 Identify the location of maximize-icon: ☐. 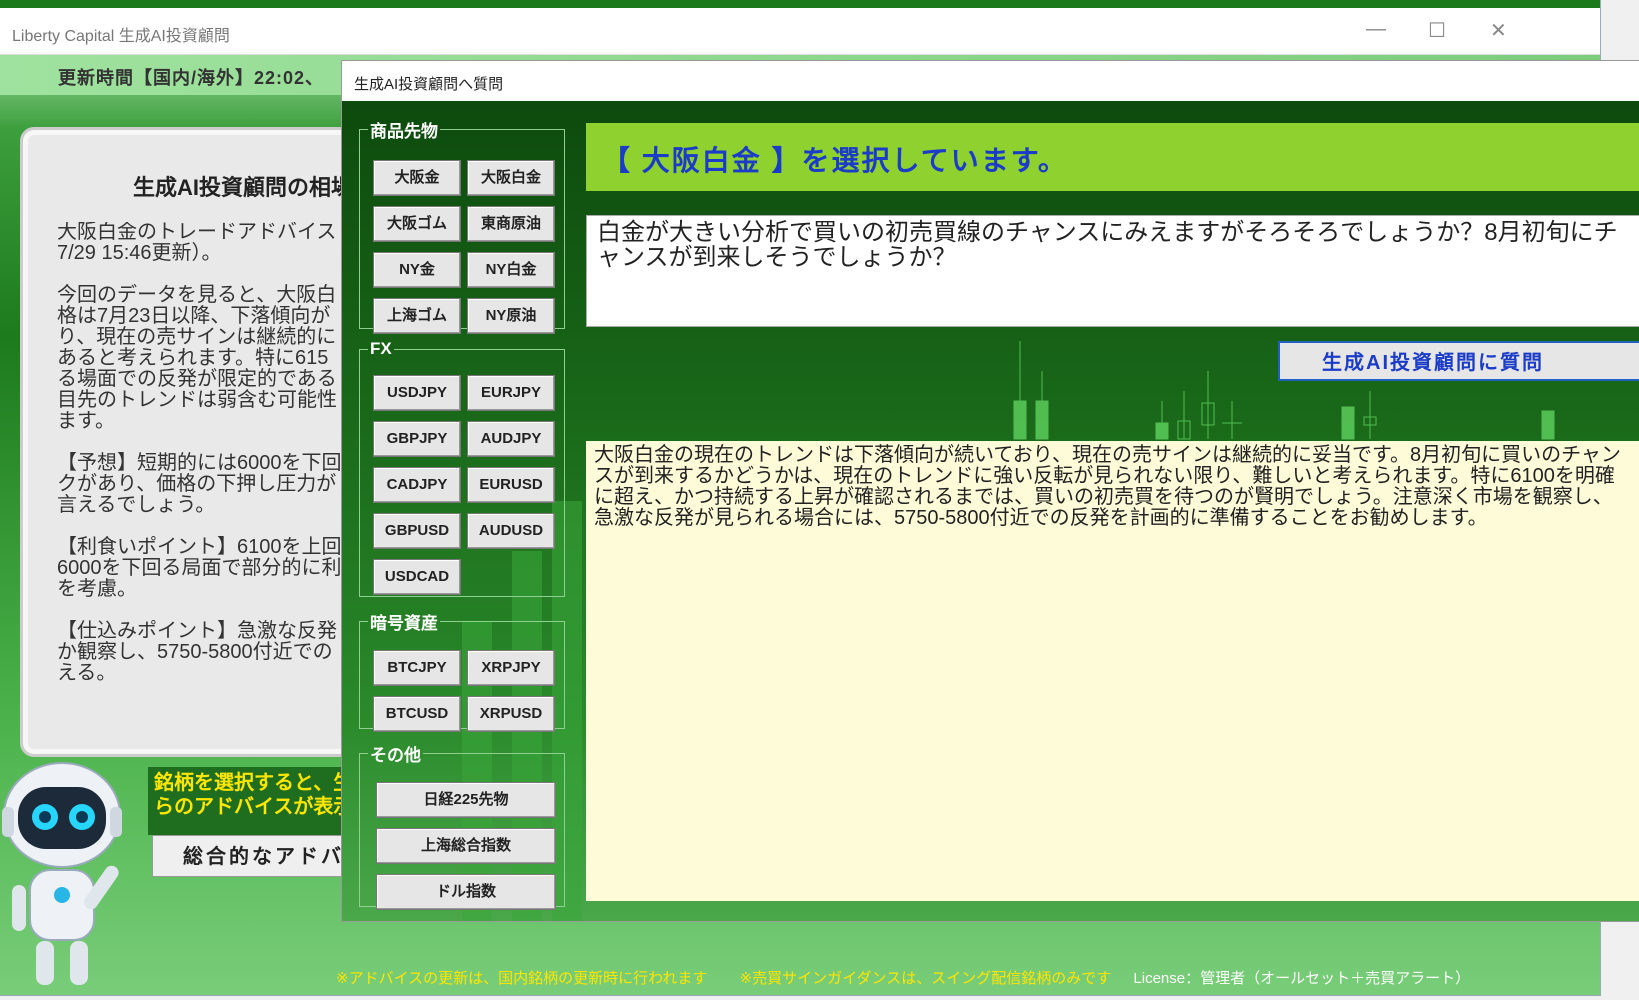
(1437, 30).